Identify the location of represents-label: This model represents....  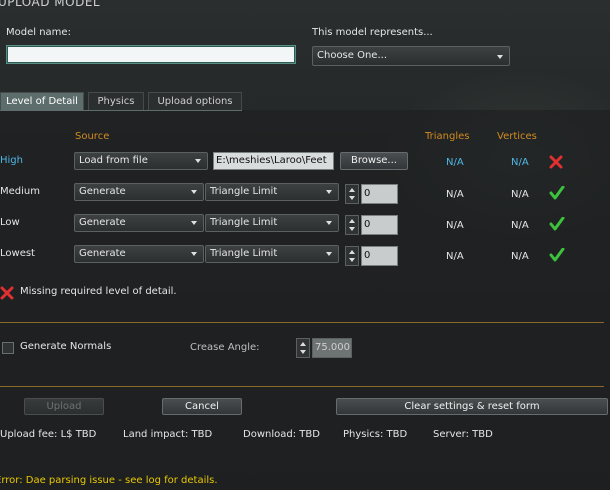
(372, 32).